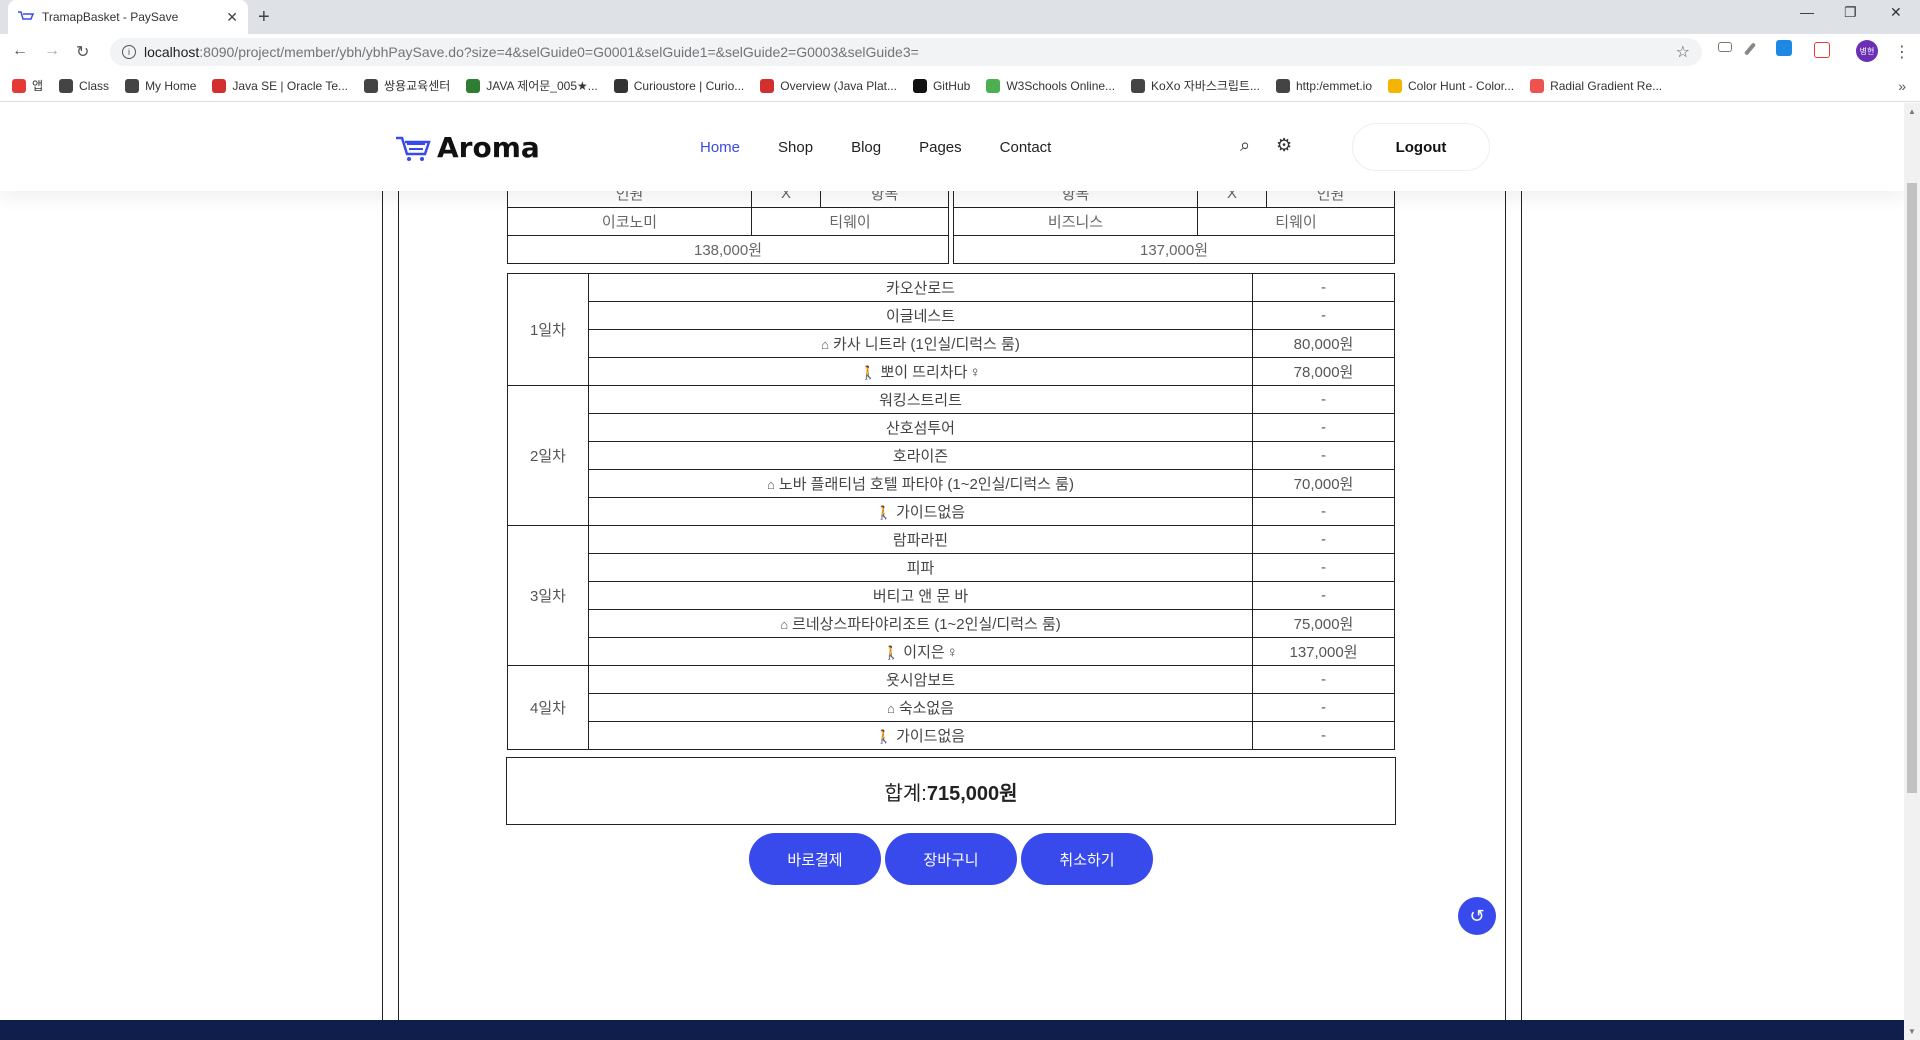 The width and height of the screenshot is (1920, 1040). I want to click on bookmark-item: 앱, so click(27, 85).